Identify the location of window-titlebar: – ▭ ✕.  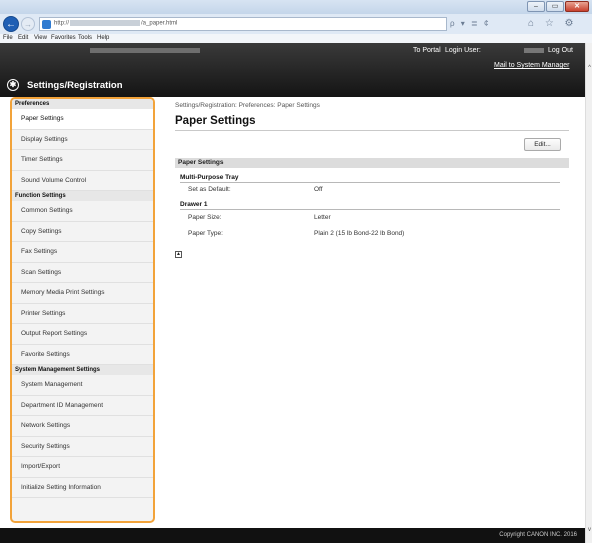
(296, 7).